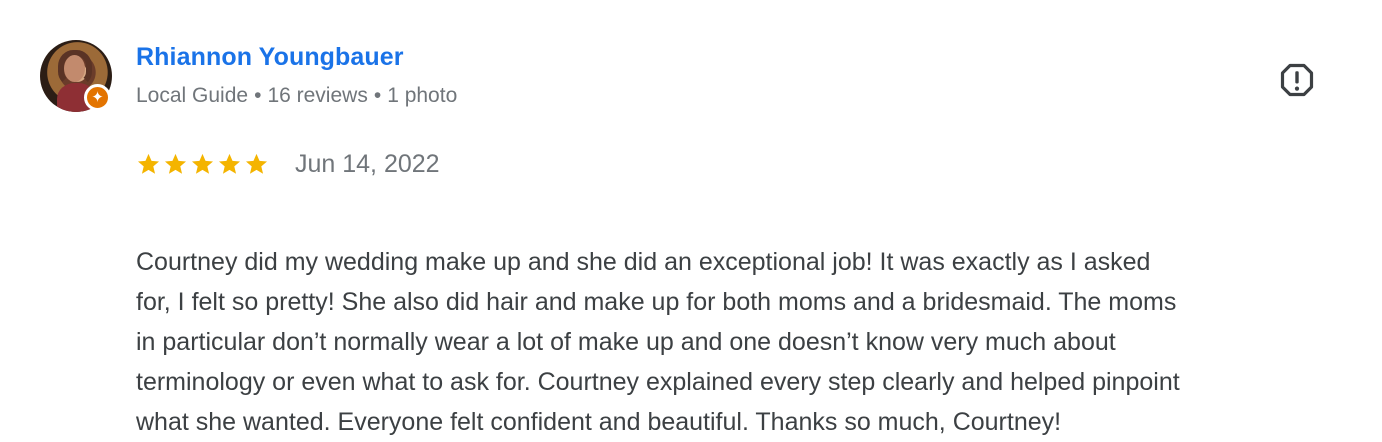  What do you see at coordinates (288, 164) in the screenshot?
I see `rating-date-row: Jun 14, 2022` at bounding box center [288, 164].